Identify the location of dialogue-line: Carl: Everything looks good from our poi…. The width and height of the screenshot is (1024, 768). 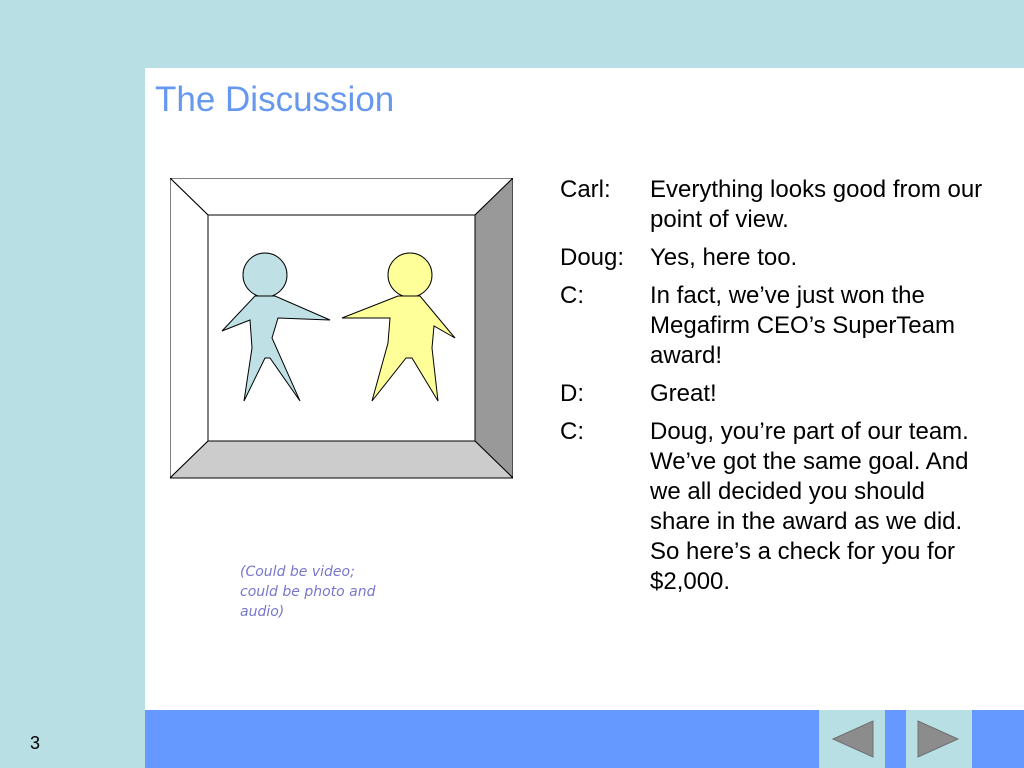
(775, 205).